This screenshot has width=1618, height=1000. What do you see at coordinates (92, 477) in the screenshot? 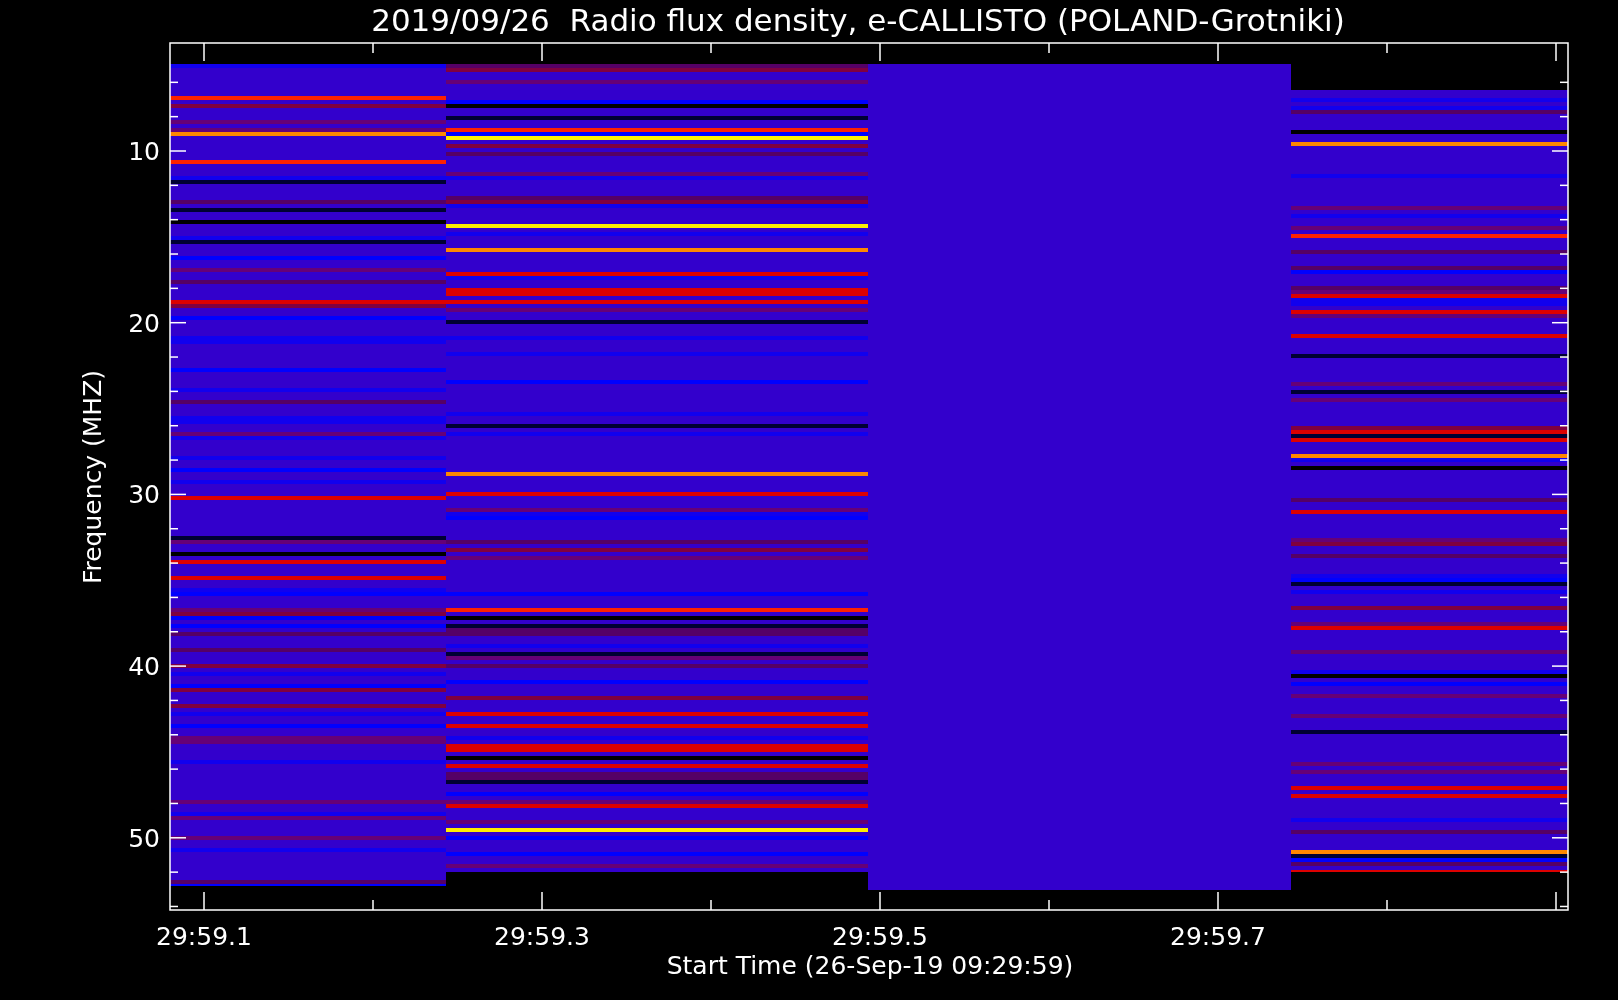
I see `y-axis-label: Frequency (MHZ)` at bounding box center [92, 477].